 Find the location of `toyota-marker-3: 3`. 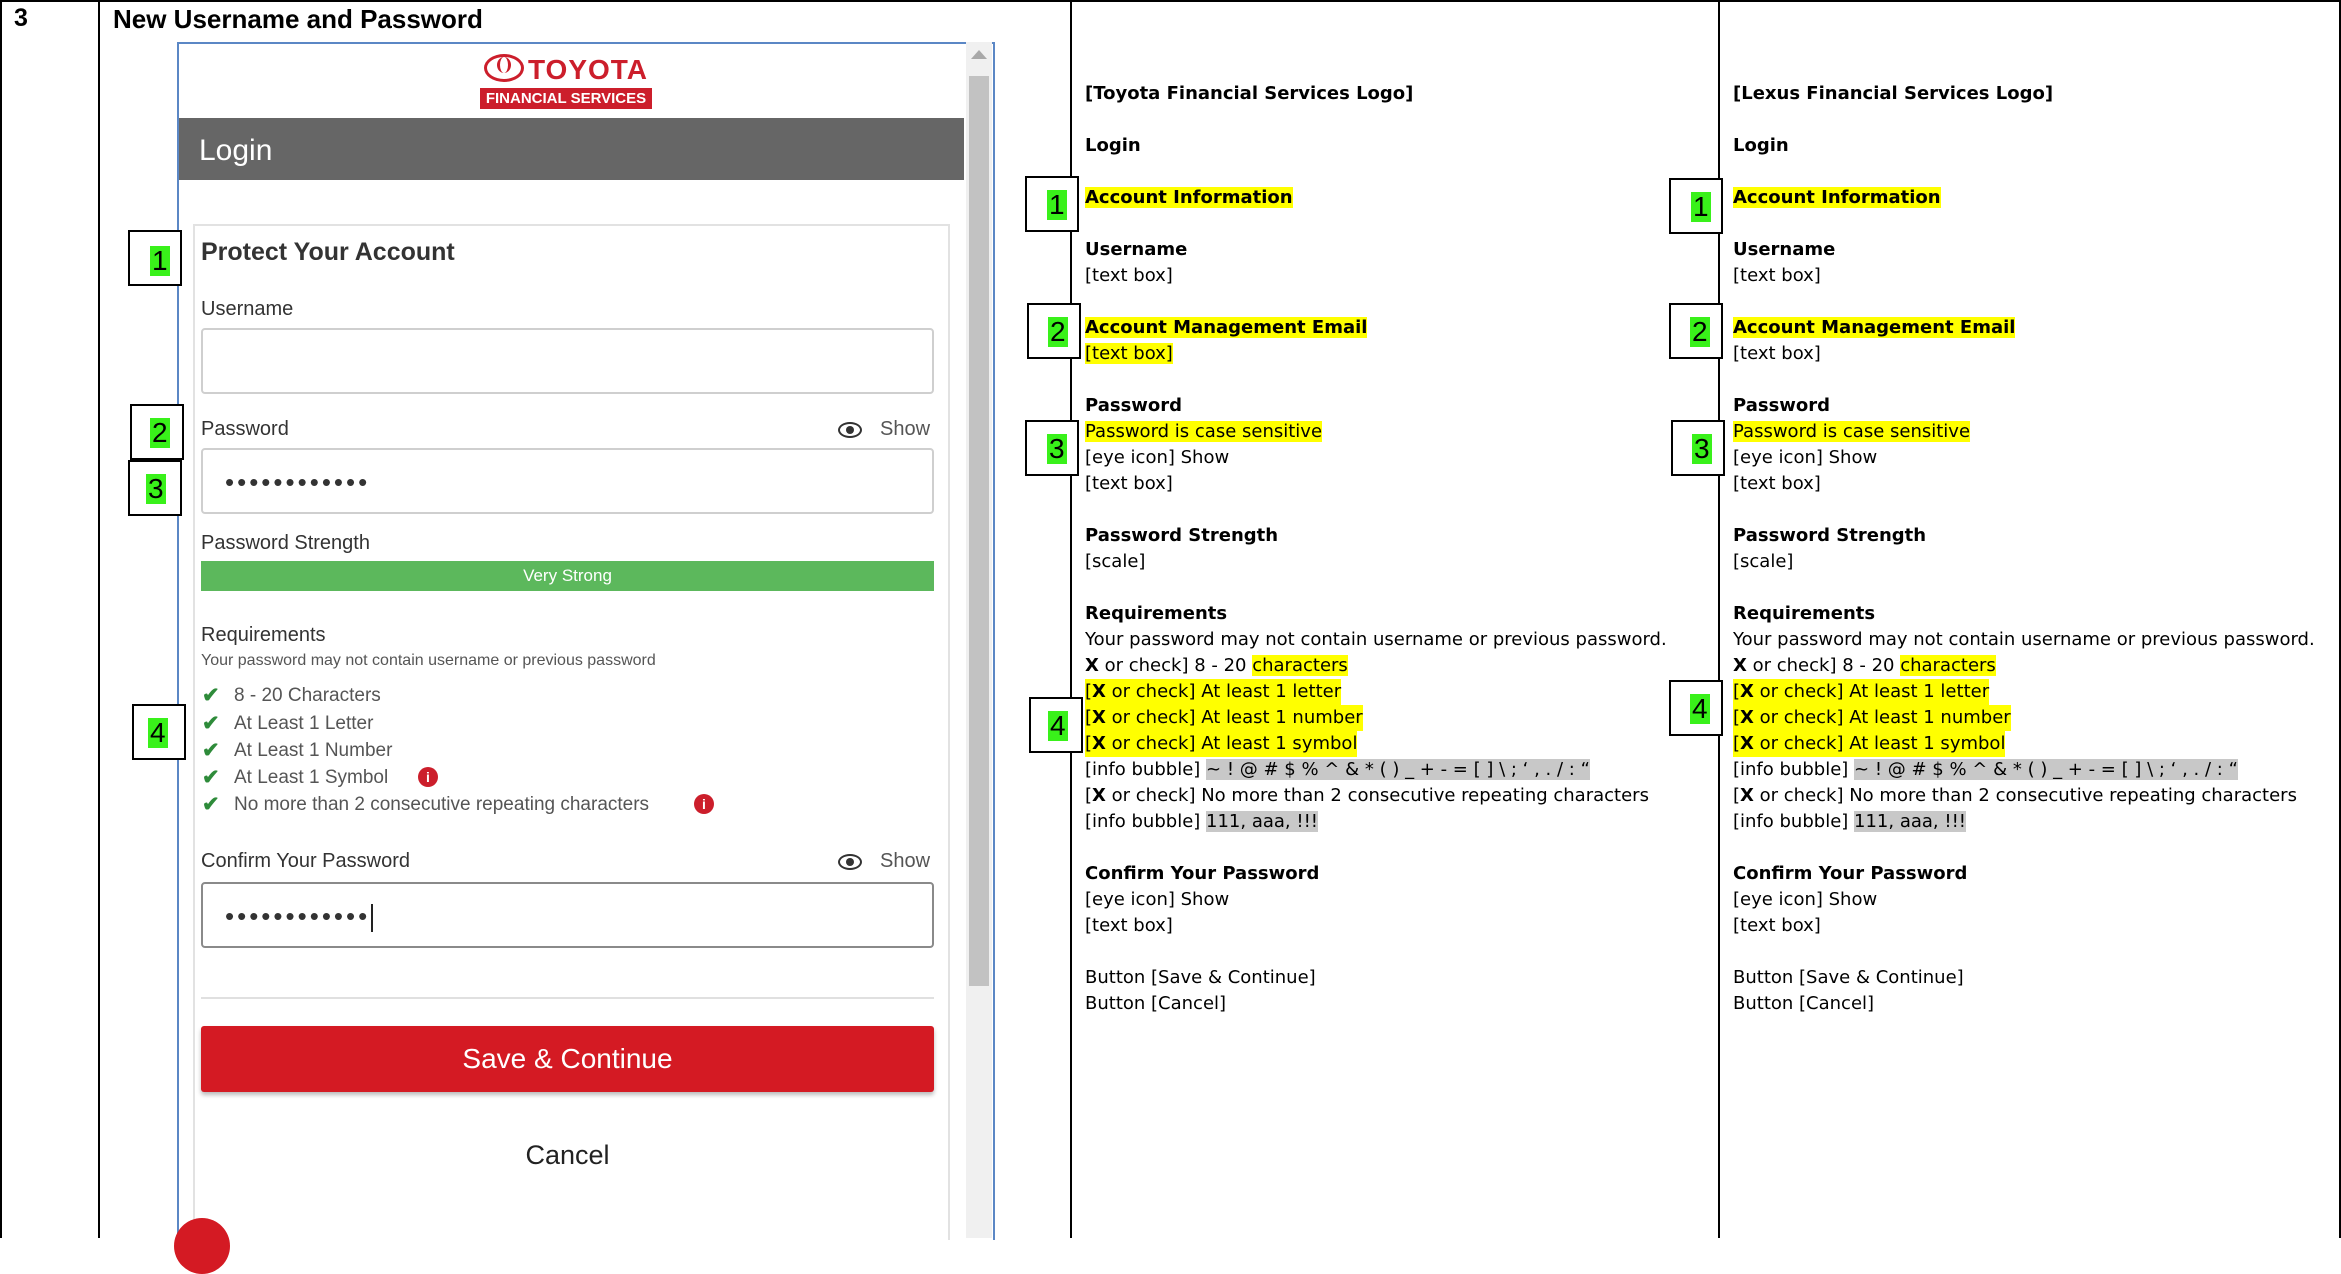

toyota-marker-3: 3 is located at coordinates (1052, 448).